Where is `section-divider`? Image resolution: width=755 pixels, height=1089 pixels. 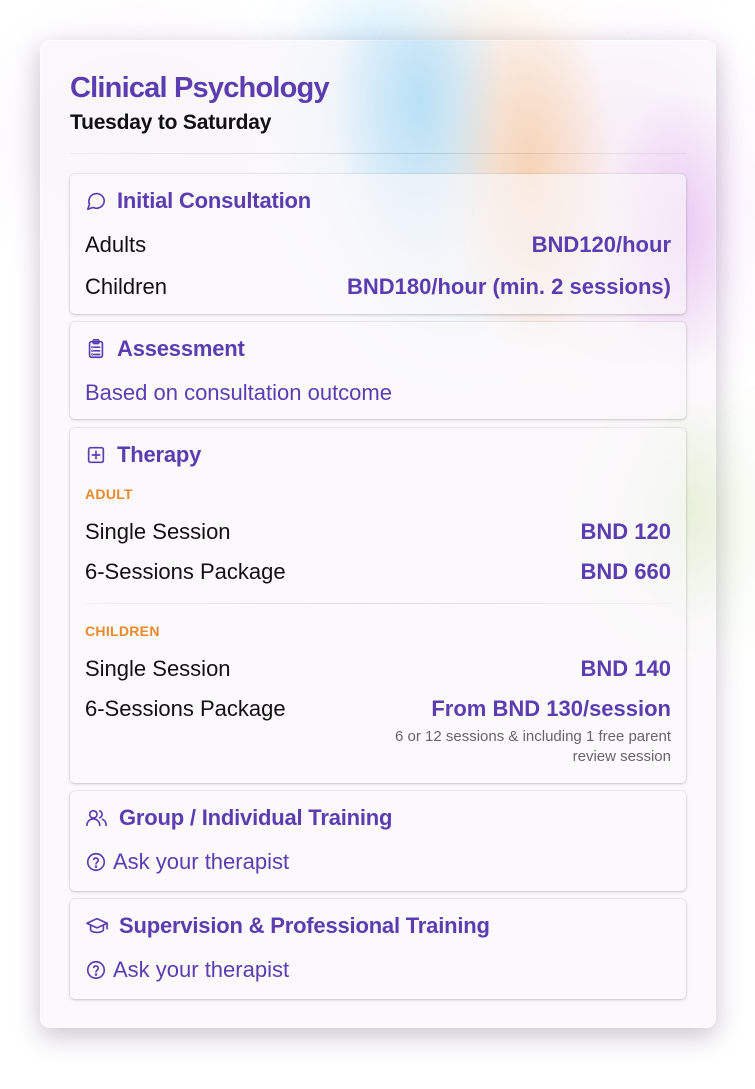 section-divider is located at coordinates (378, 603).